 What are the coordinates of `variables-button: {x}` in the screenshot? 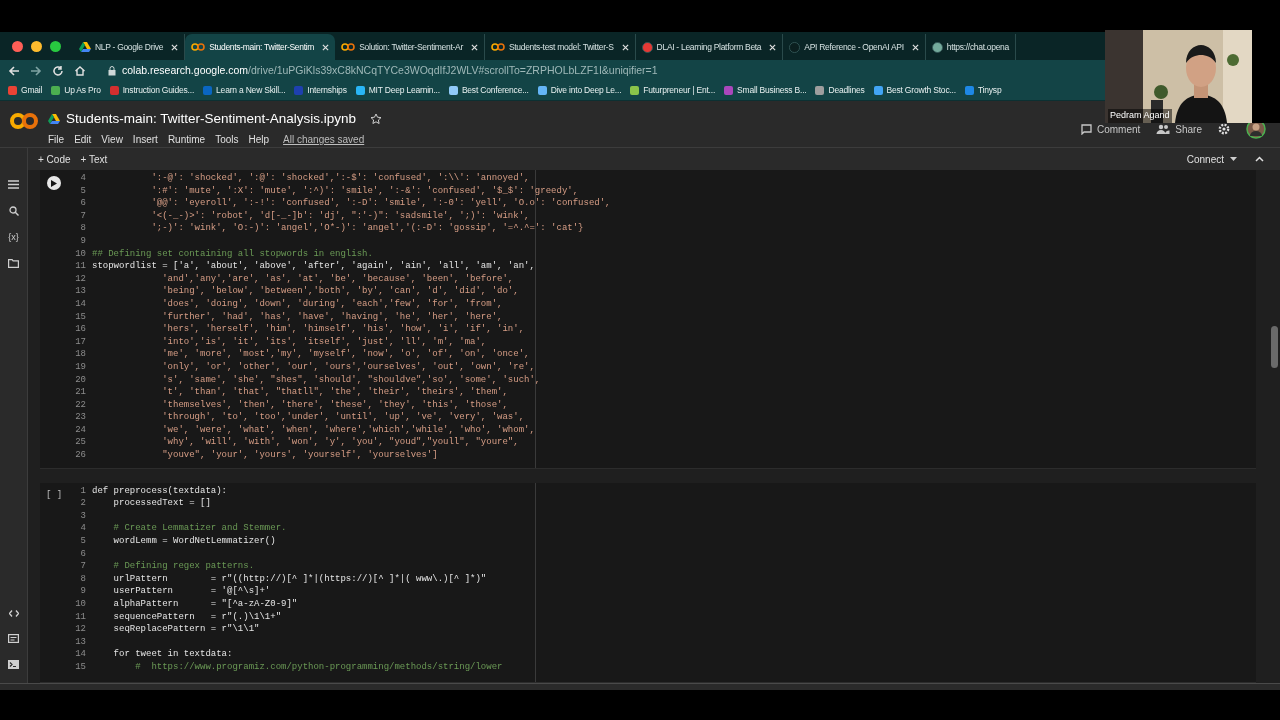 It's located at (13, 237).